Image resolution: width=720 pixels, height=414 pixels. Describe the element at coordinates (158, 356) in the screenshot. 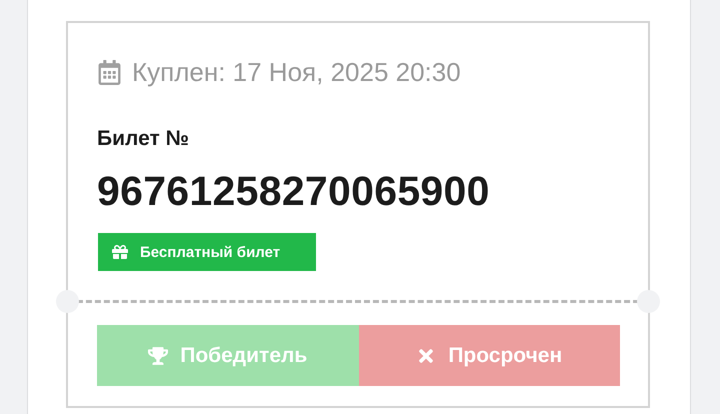

I see `trophy-icon` at that location.